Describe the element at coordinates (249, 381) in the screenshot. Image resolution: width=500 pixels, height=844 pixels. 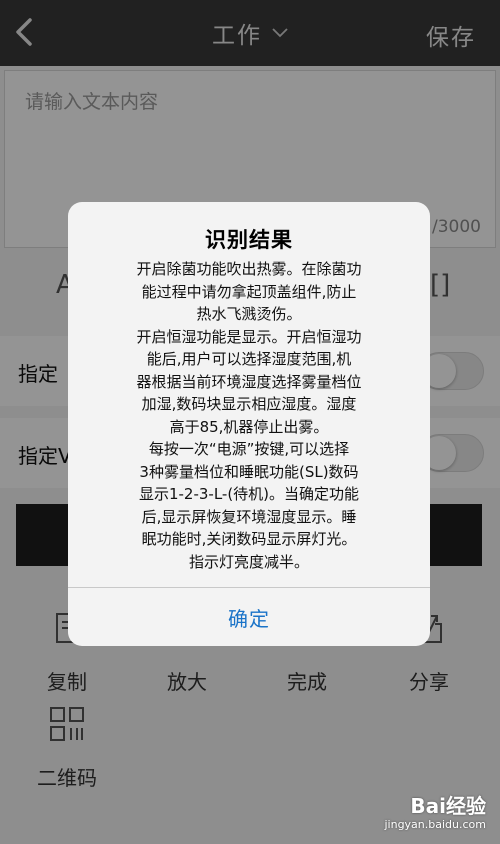
I see `dialog-line: 器根据当前环境湿度选择雾量档位` at that location.